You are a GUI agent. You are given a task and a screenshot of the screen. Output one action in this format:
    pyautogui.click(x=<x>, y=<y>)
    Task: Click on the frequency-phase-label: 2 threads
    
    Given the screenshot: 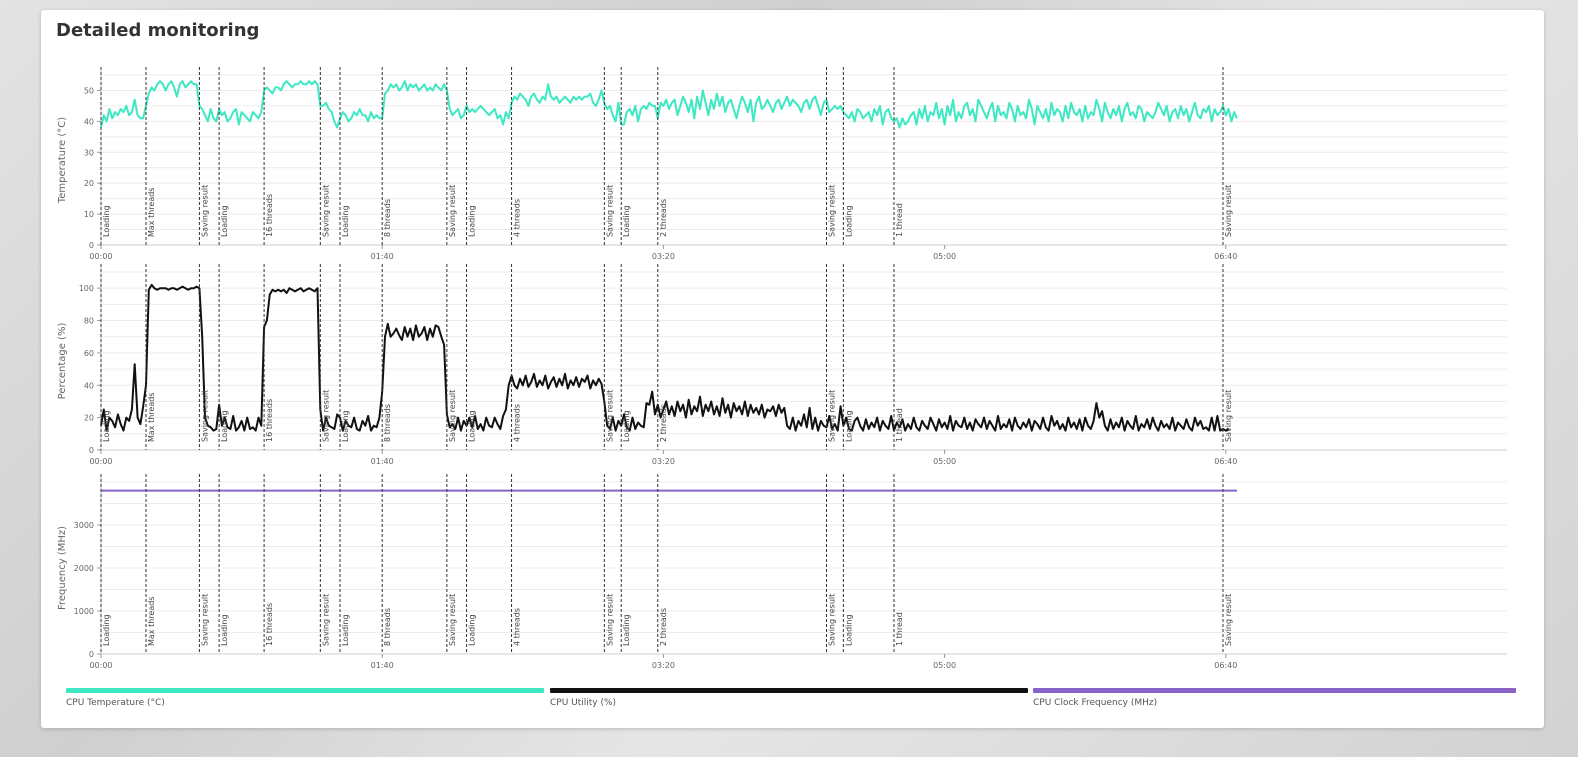 What is the action you would take?
    pyautogui.click(x=663, y=627)
    